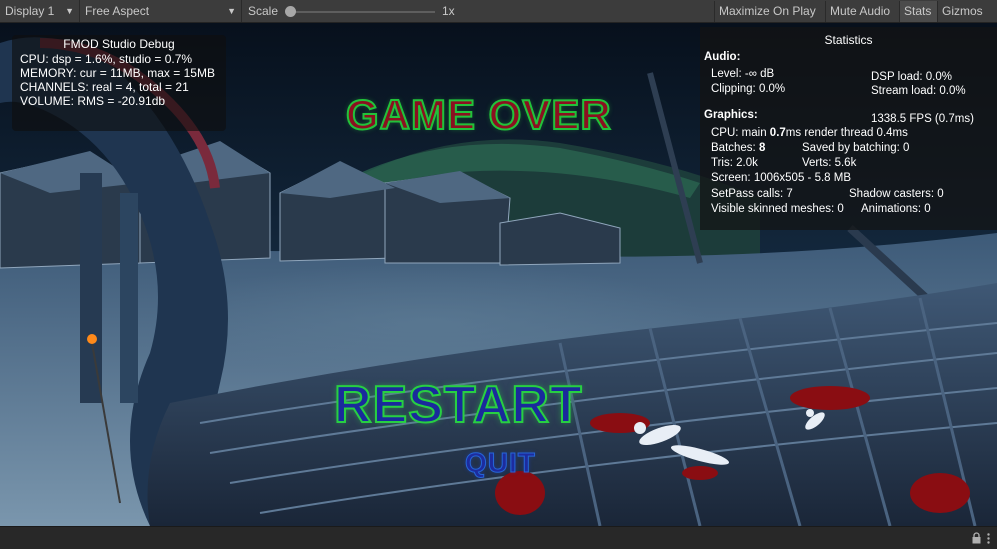 This screenshot has width=997, height=549. What do you see at coordinates (762, 148) in the screenshot?
I see `batches-value: 8` at bounding box center [762, 148].